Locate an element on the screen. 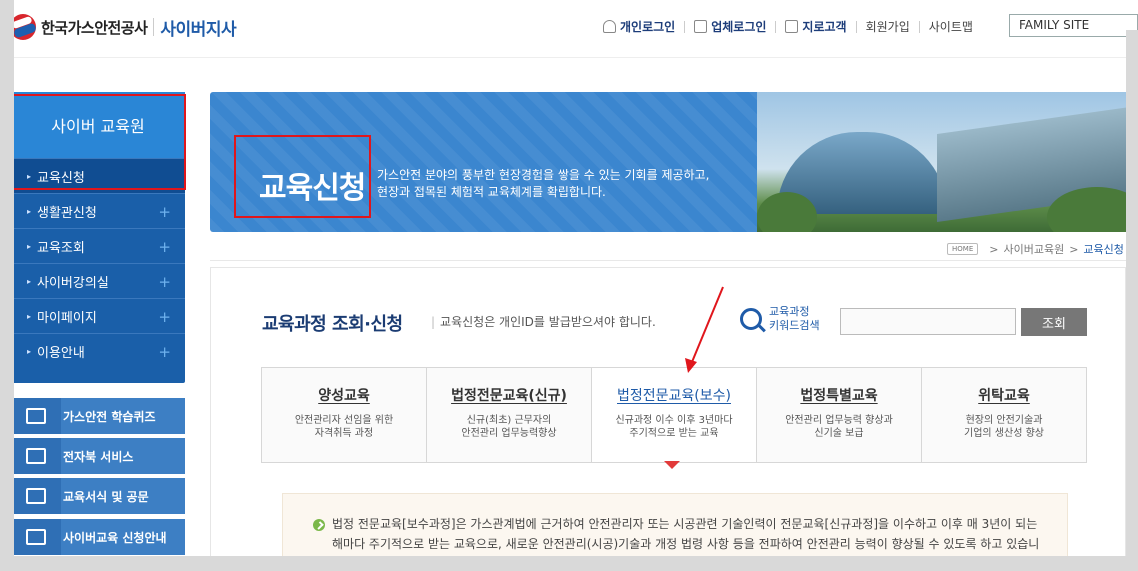 This screenshot has width=1138, height=571. tab-desc-line: 자격취득 과정 is located at coordinates (344, 433).